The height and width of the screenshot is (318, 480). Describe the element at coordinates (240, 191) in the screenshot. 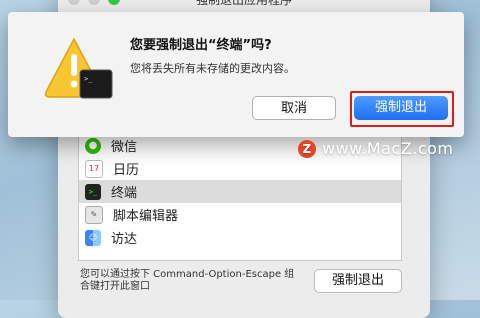

I see `list-item: >_ 终端` at that location.